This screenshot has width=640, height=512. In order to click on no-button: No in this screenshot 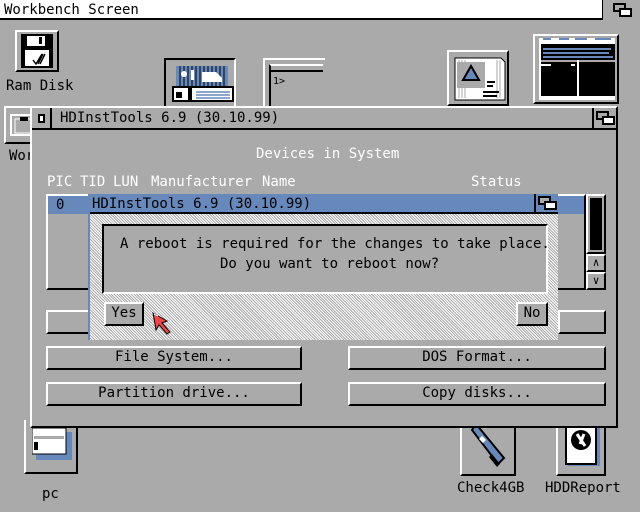, I will do `click(532, 314)`.